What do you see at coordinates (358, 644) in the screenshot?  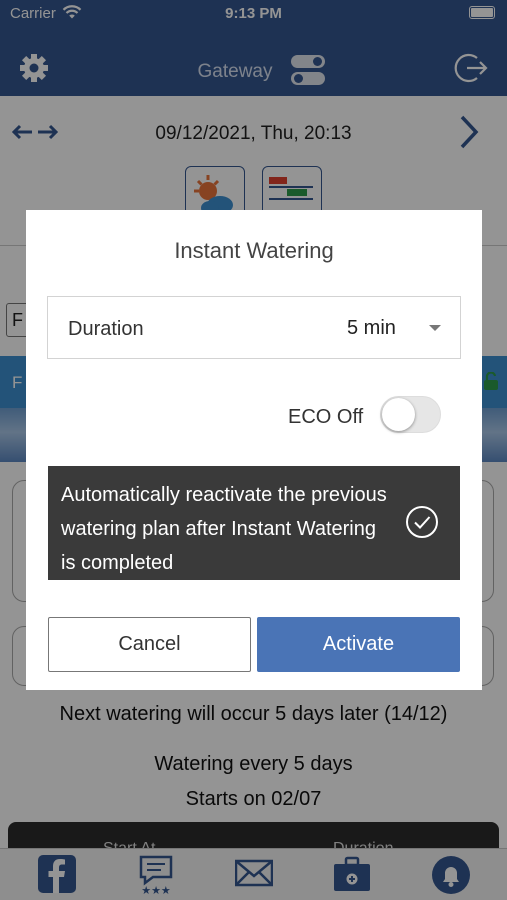 I see `activate-button: Activate` at bounding box center [358, 644].